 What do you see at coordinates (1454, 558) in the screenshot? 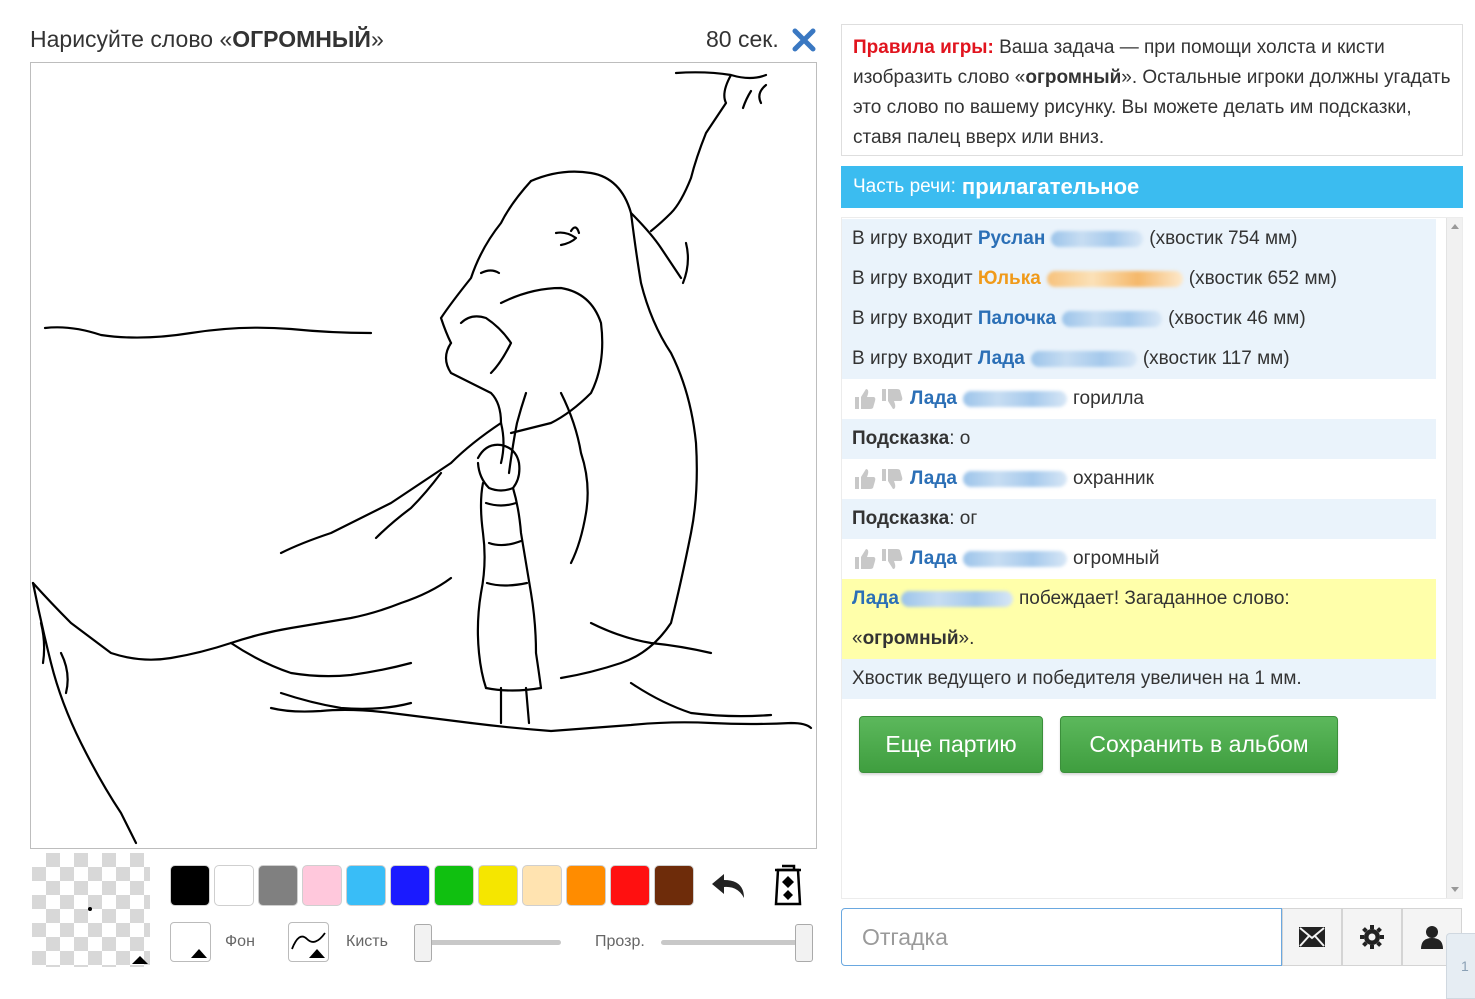
I see `chat-scrollbar` at bounding box center [1454, 558].